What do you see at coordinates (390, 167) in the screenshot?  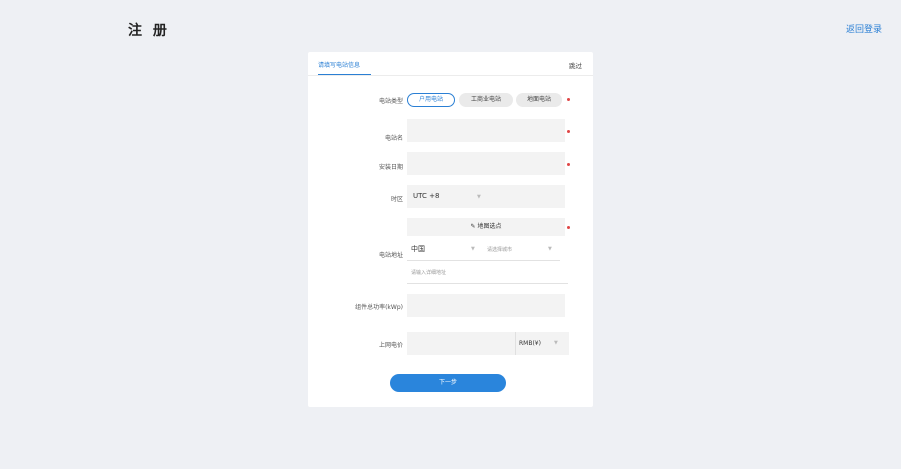 I see `install-date-label: 安装日期` at bounding box center [390, 167].